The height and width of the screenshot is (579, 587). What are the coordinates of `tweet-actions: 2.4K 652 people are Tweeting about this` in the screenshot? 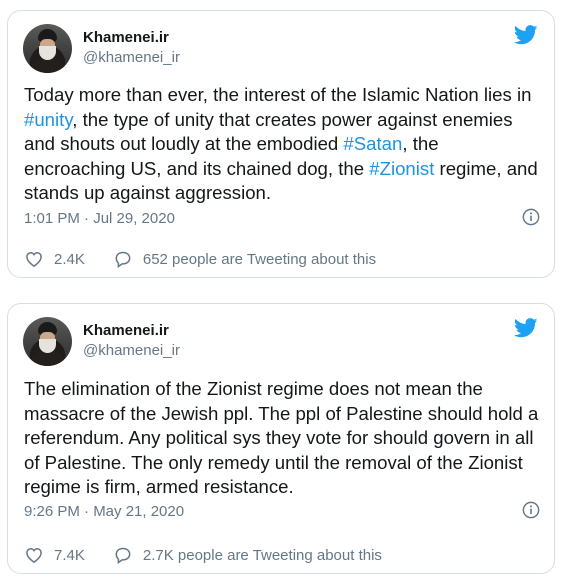 It's located at (200, 259).